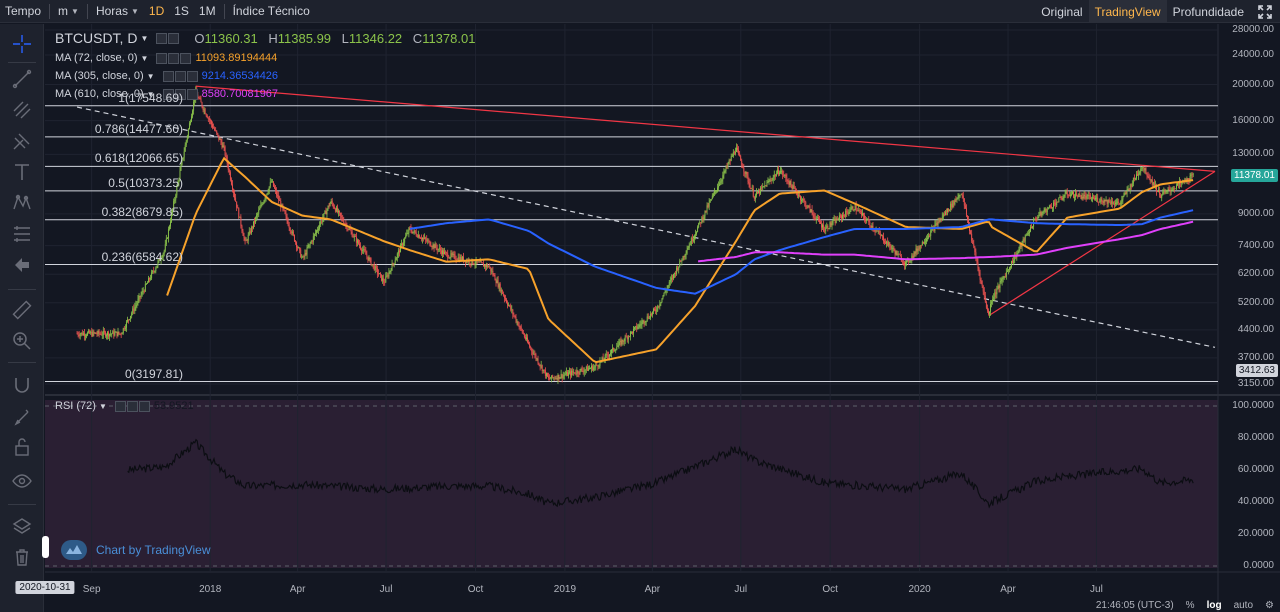 This screenshot has width=1280, height=612. What do you see at coordinates (1265, 11) in the screenshot?
I see `fullscreen-icon` at bounding box center [1265, 11].